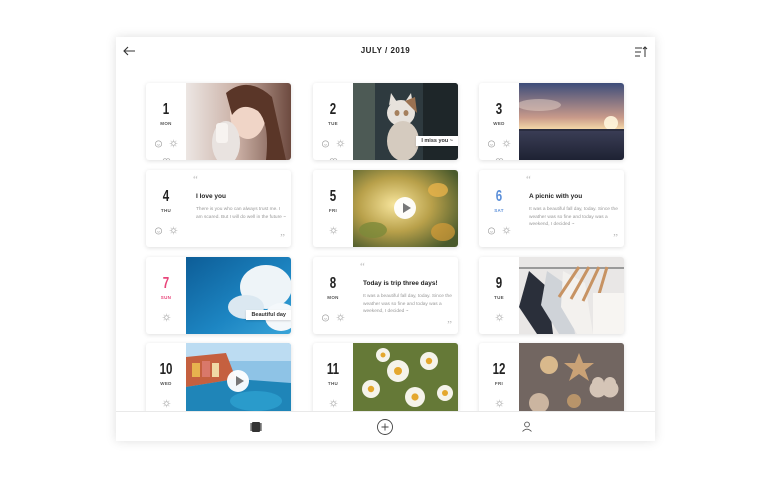 The height and width of the screenshot is (480, 770). What do you see at coordinates (211, 196) in the screenshot?
I see `note-title: I love you` at bounding box center [211, 196].